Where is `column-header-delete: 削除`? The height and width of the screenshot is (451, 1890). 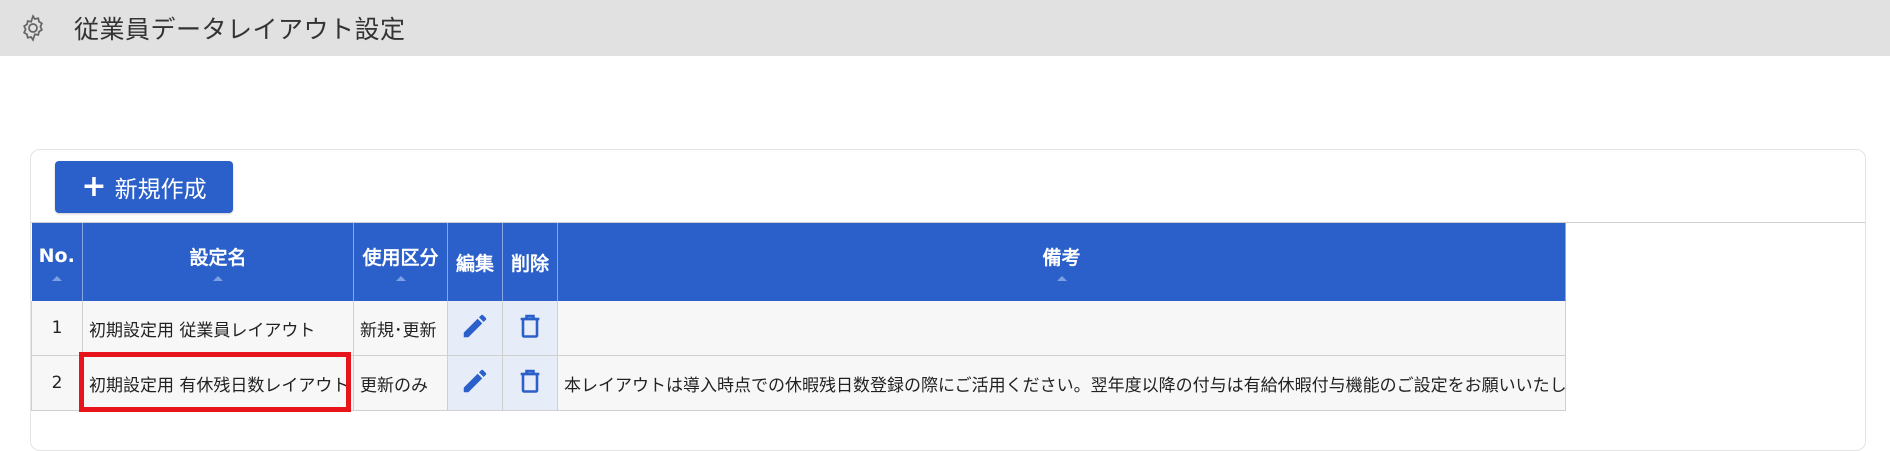 column-header-delete: 削除 is located at coordinates (530, 262).